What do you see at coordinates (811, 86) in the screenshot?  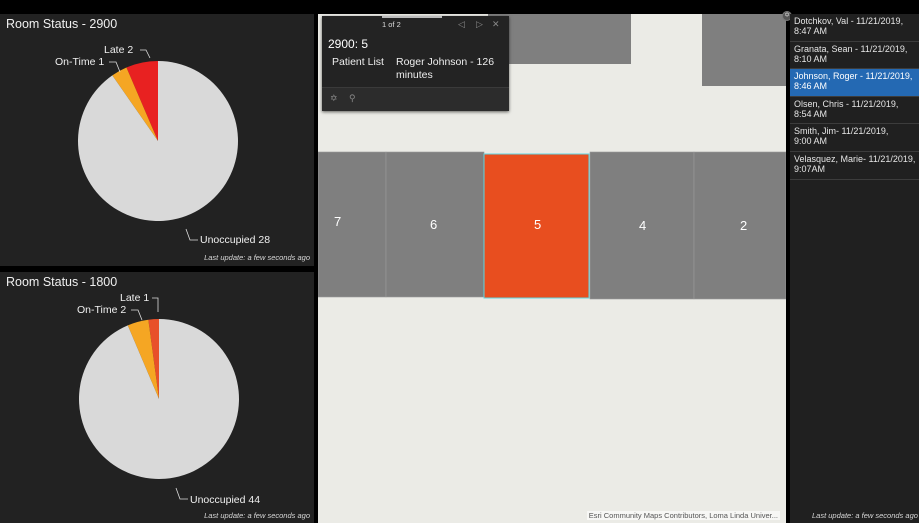 I see `list-item-line2: 8:46 AM` at bounding box center [811, 86].